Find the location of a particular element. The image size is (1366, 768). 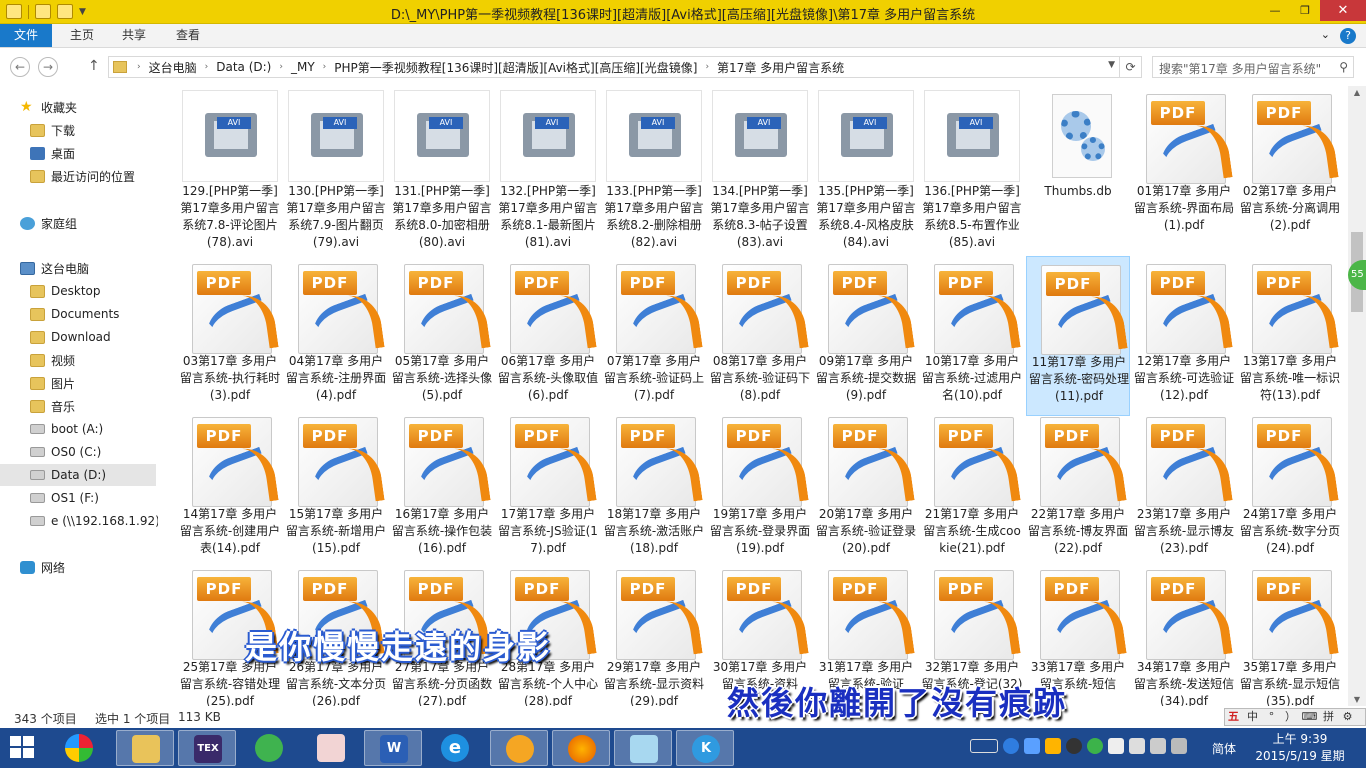

tab-share: 共享 is located at coordinates (134, 35).